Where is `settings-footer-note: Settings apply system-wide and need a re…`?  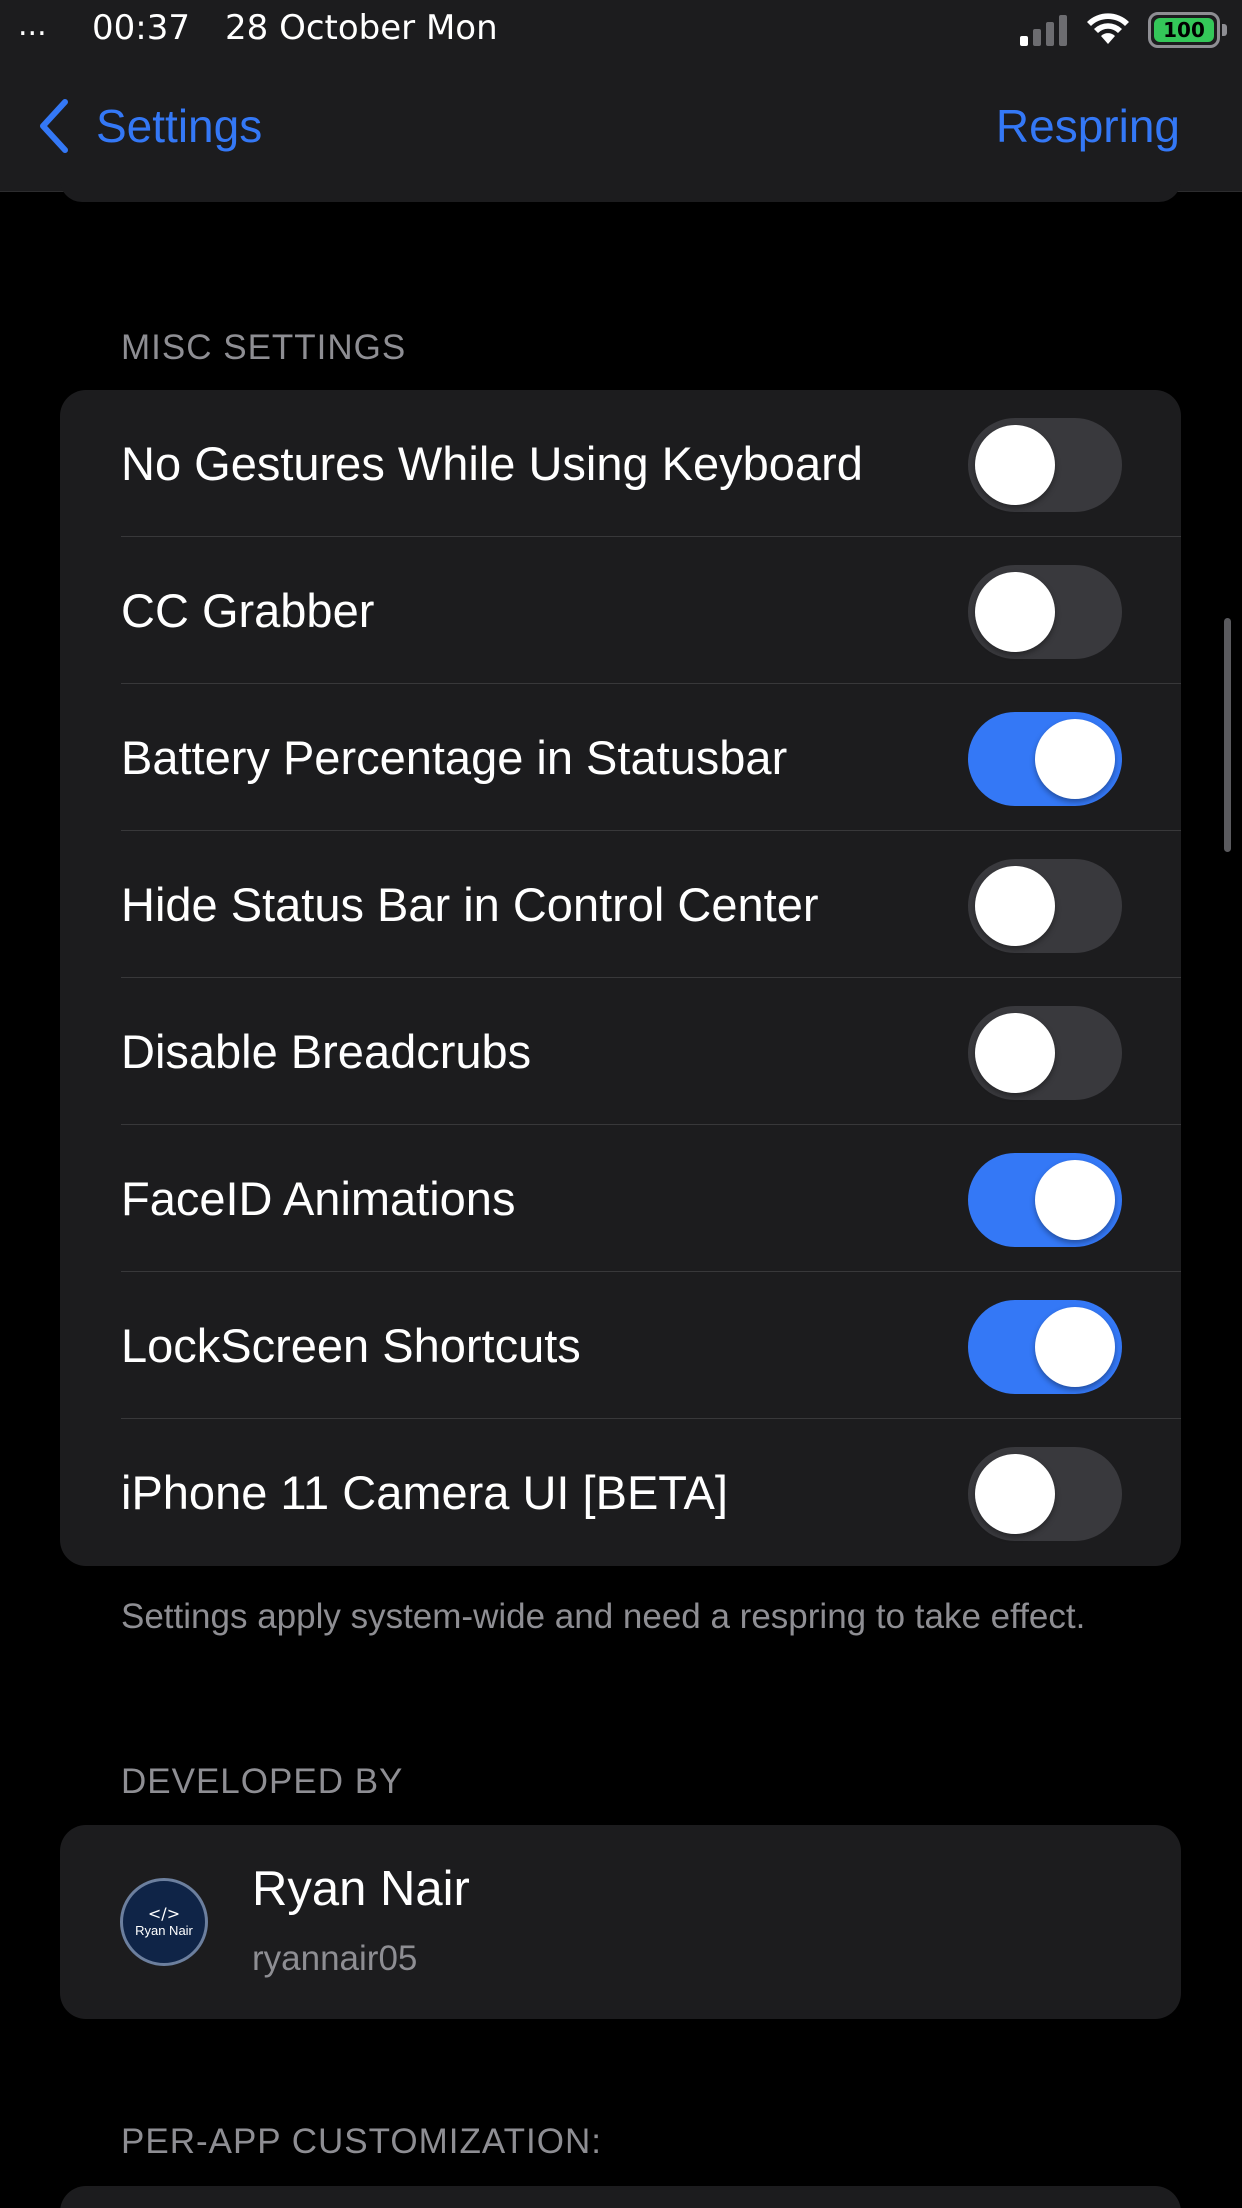 settings-footer-note: Settings apply system-wide and need a re… is located at coordinates (603, 1616).